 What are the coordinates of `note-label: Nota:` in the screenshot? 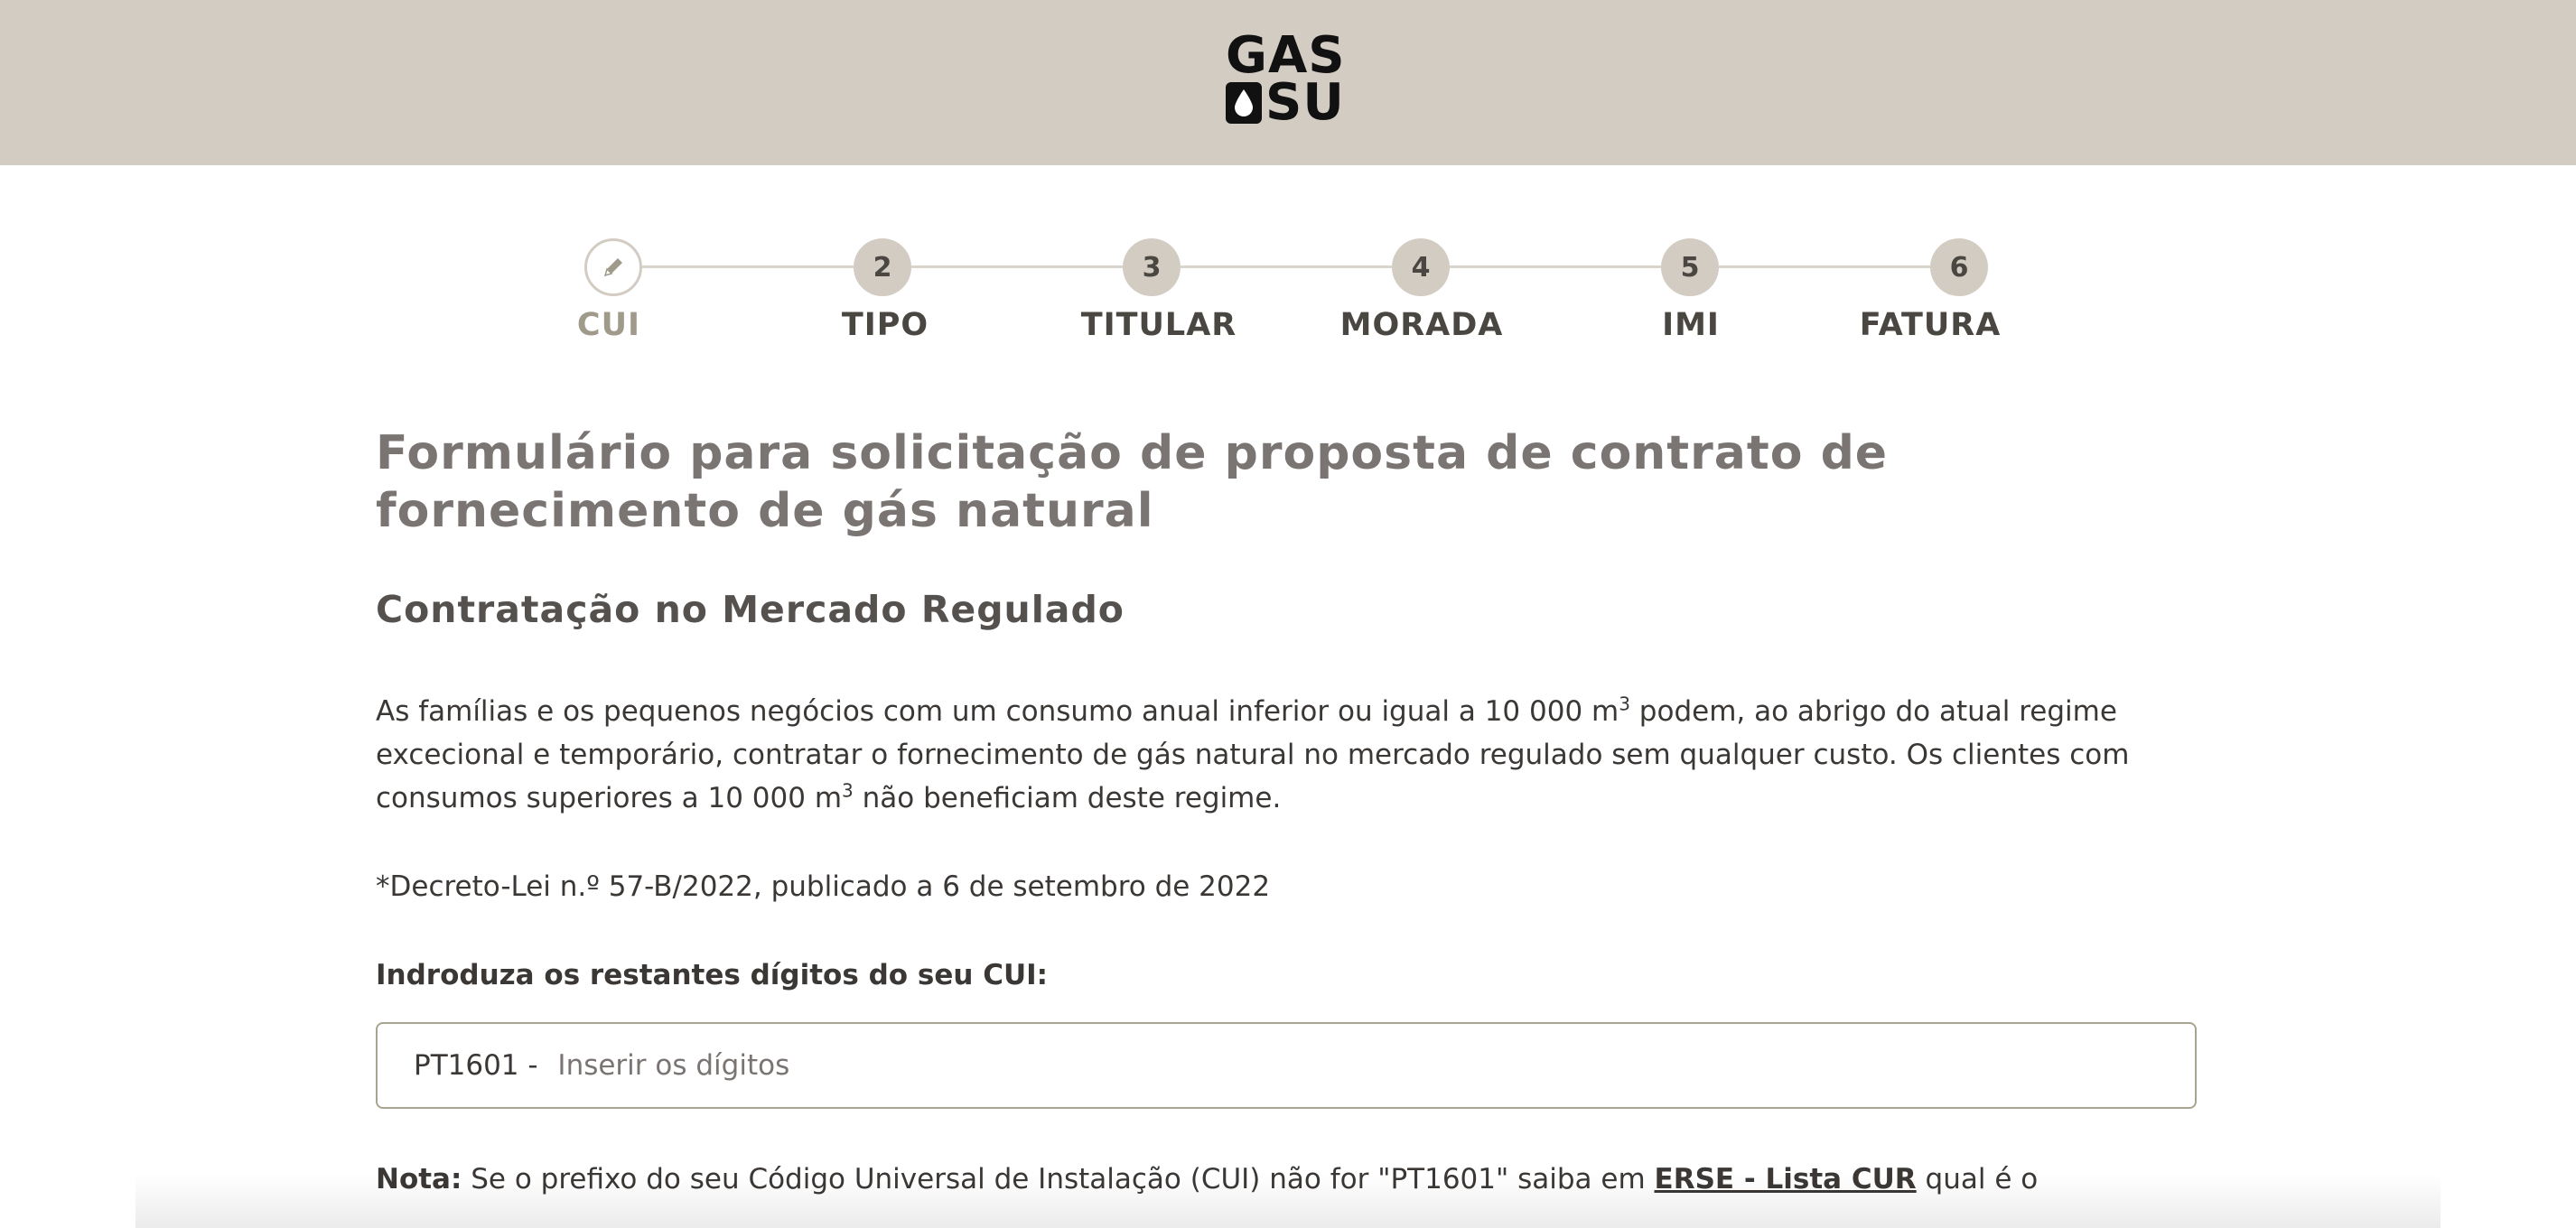 It's located at (419, 1179).